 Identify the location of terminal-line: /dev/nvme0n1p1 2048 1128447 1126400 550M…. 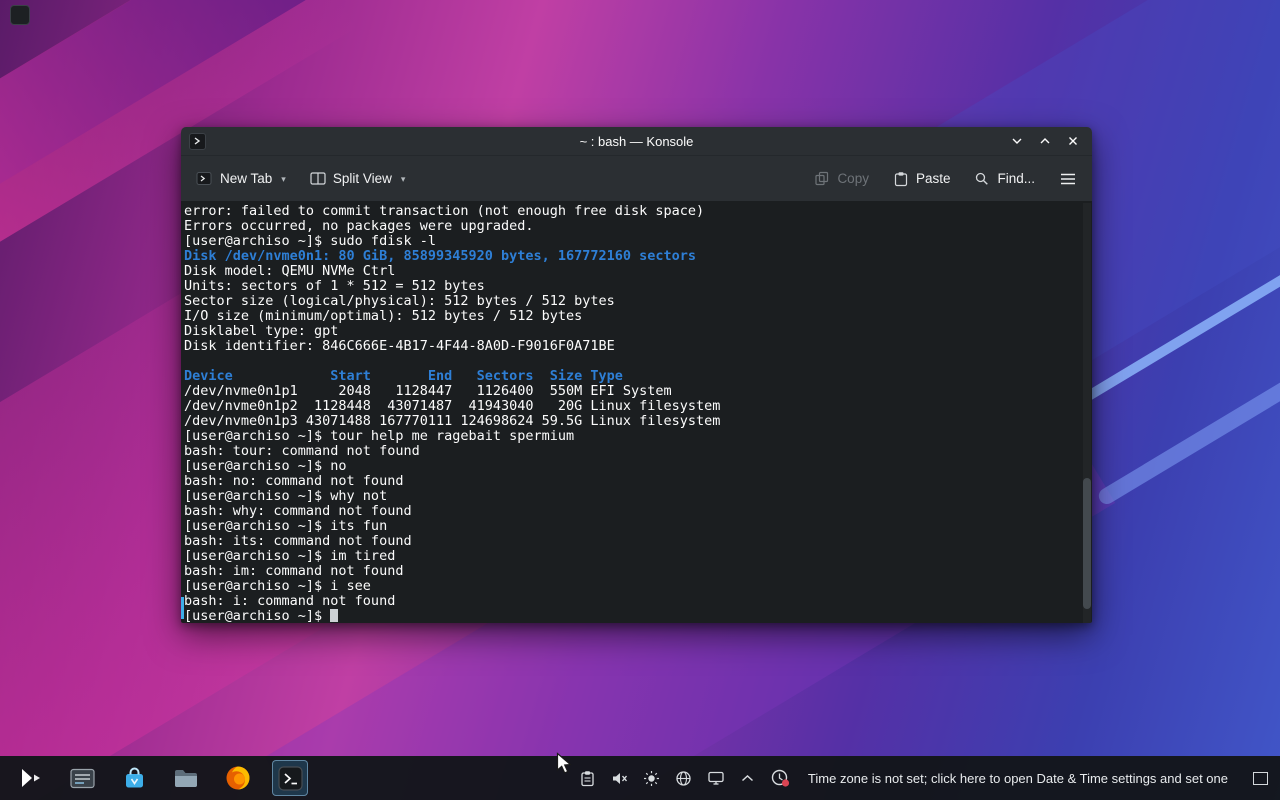
(428, 391).